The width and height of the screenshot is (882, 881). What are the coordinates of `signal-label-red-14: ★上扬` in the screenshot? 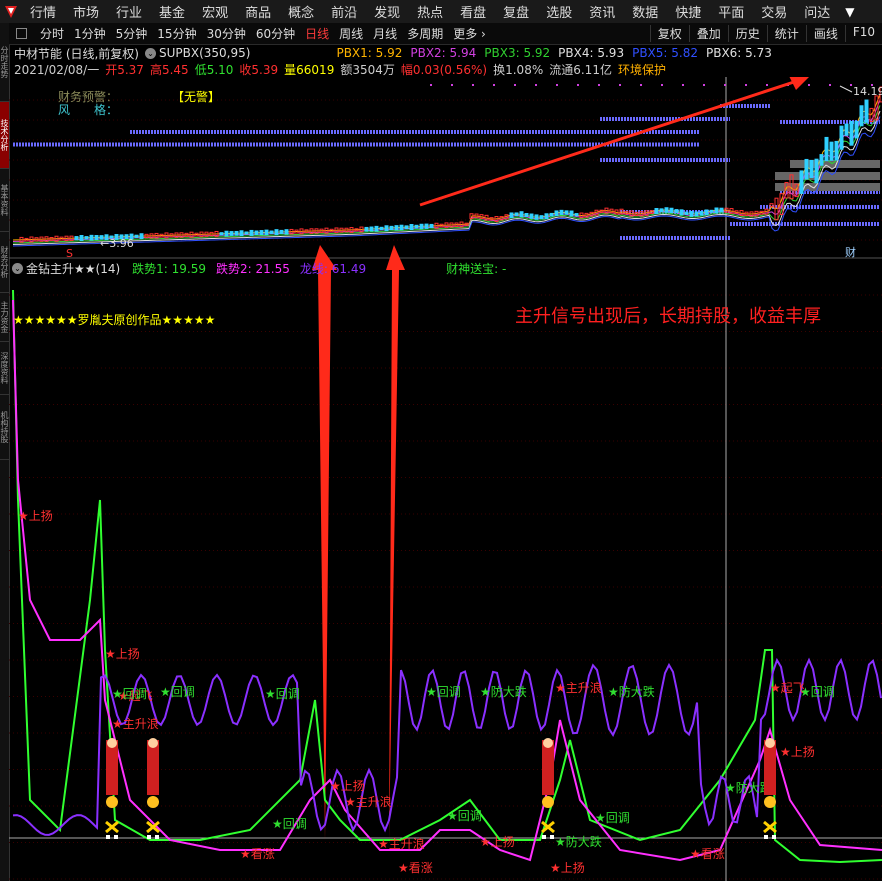 It's located at (797, 751).